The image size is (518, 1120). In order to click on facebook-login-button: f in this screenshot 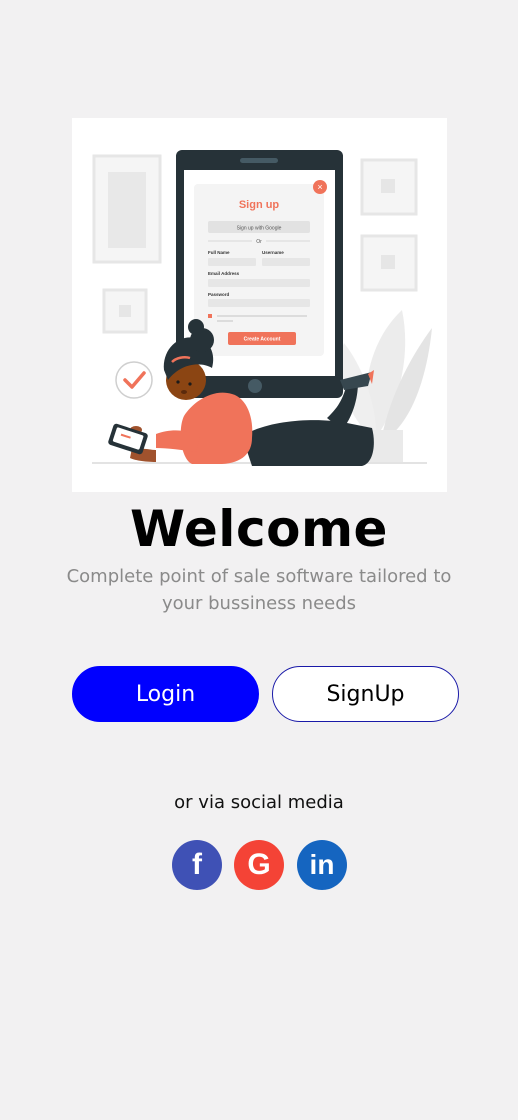, I will do `click(197, 865)`.